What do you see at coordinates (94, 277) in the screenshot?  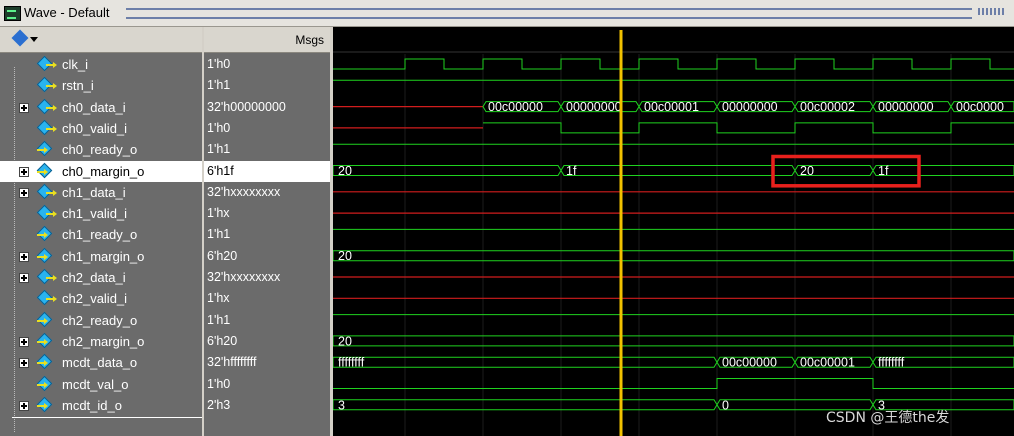 I see `signal-name: ch2_data_i` at bounding box center [94, 277].